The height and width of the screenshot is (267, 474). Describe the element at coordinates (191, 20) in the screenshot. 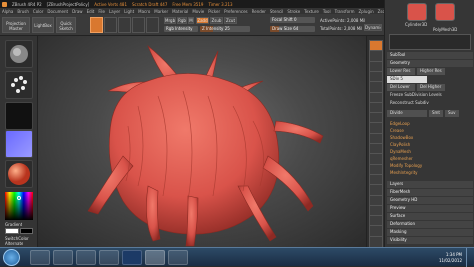

I see `m-button: M` at that location.